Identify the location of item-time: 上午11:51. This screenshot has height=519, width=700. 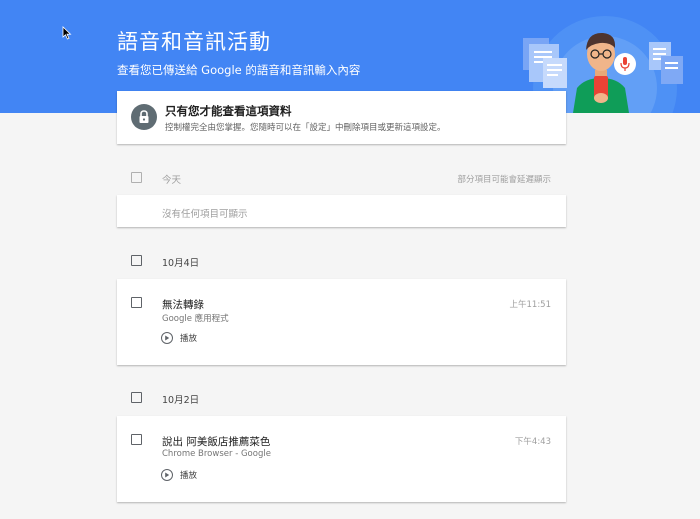
(530, 305).